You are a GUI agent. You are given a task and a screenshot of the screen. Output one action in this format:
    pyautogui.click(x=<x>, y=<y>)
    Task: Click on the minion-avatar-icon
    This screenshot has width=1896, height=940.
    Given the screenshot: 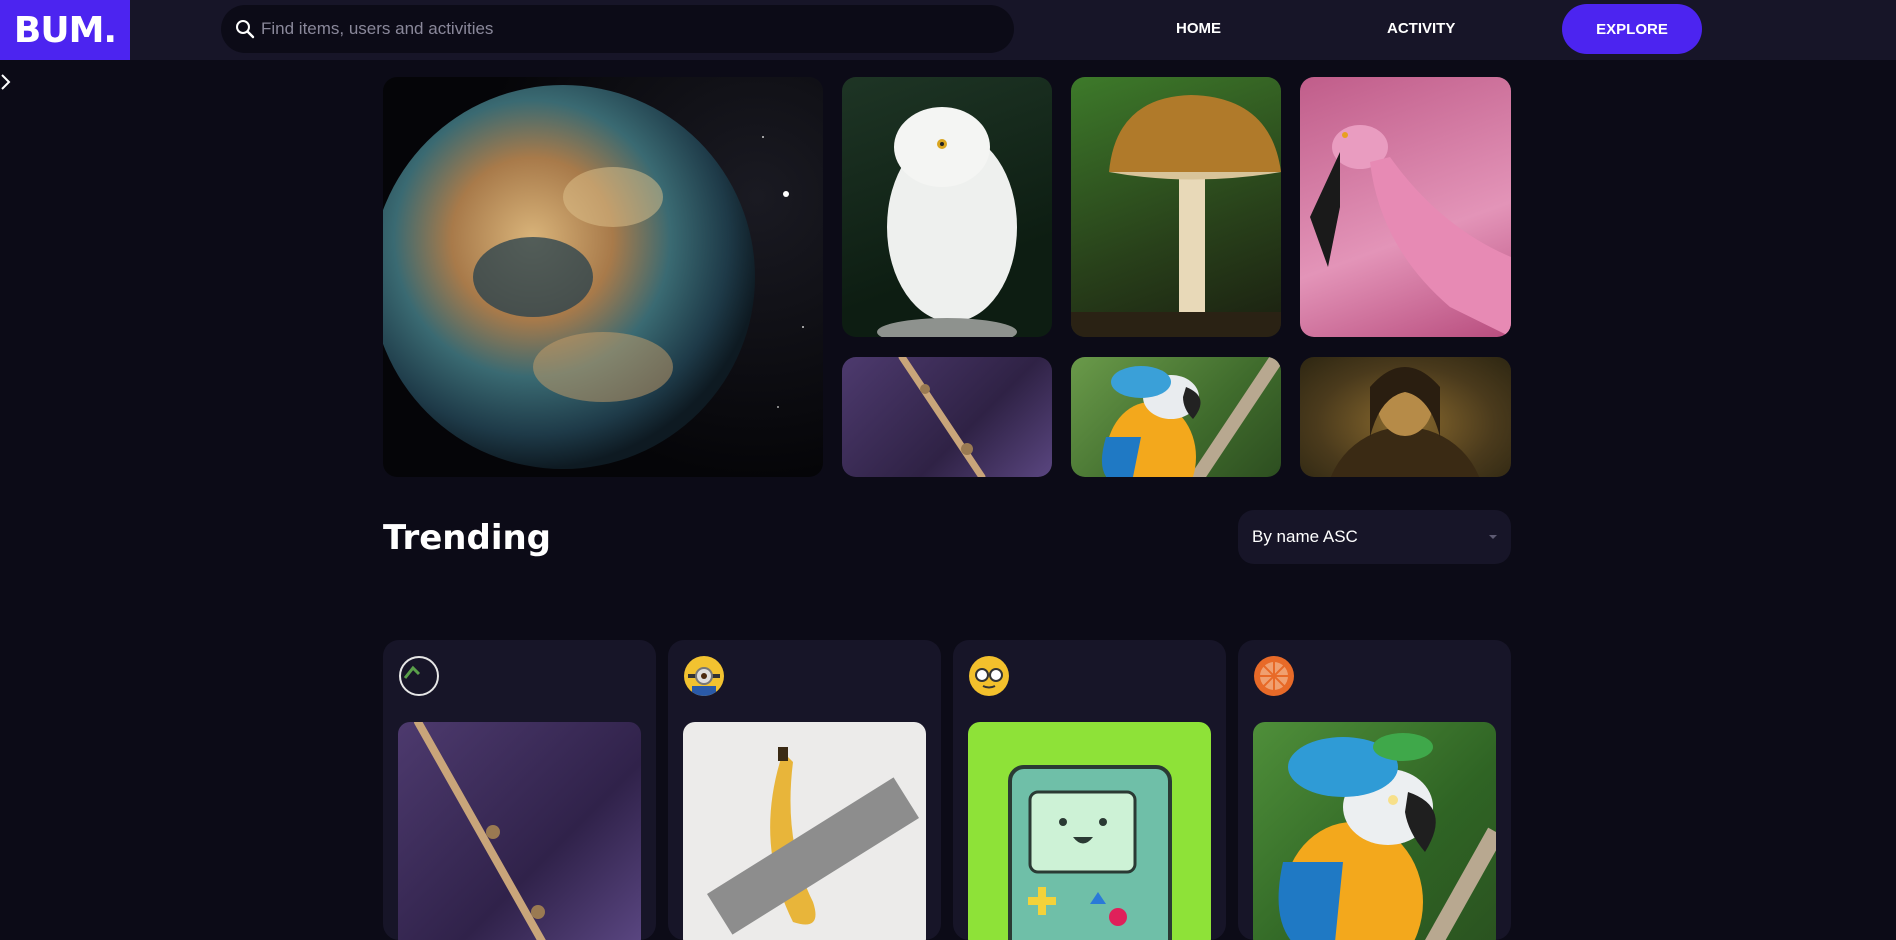 What is the action you would take?
    pyautogui.click(x=704, y=681)
    